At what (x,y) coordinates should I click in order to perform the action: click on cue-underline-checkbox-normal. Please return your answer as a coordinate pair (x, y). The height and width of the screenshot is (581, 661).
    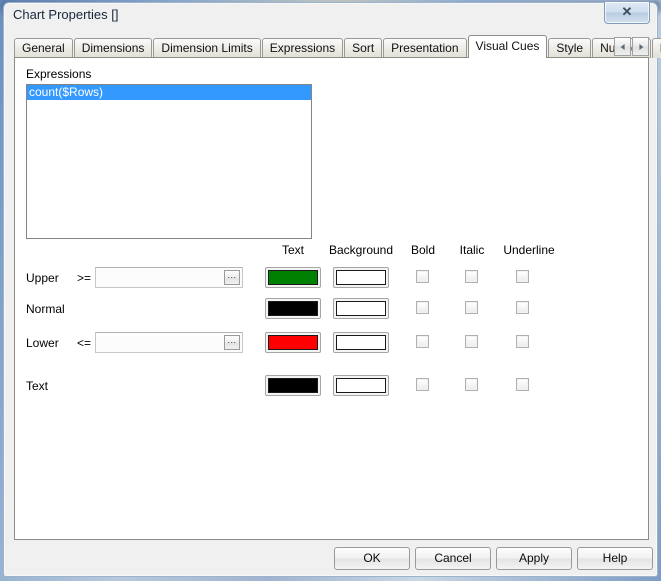
    Looking at the image, I should click on (522, 307).